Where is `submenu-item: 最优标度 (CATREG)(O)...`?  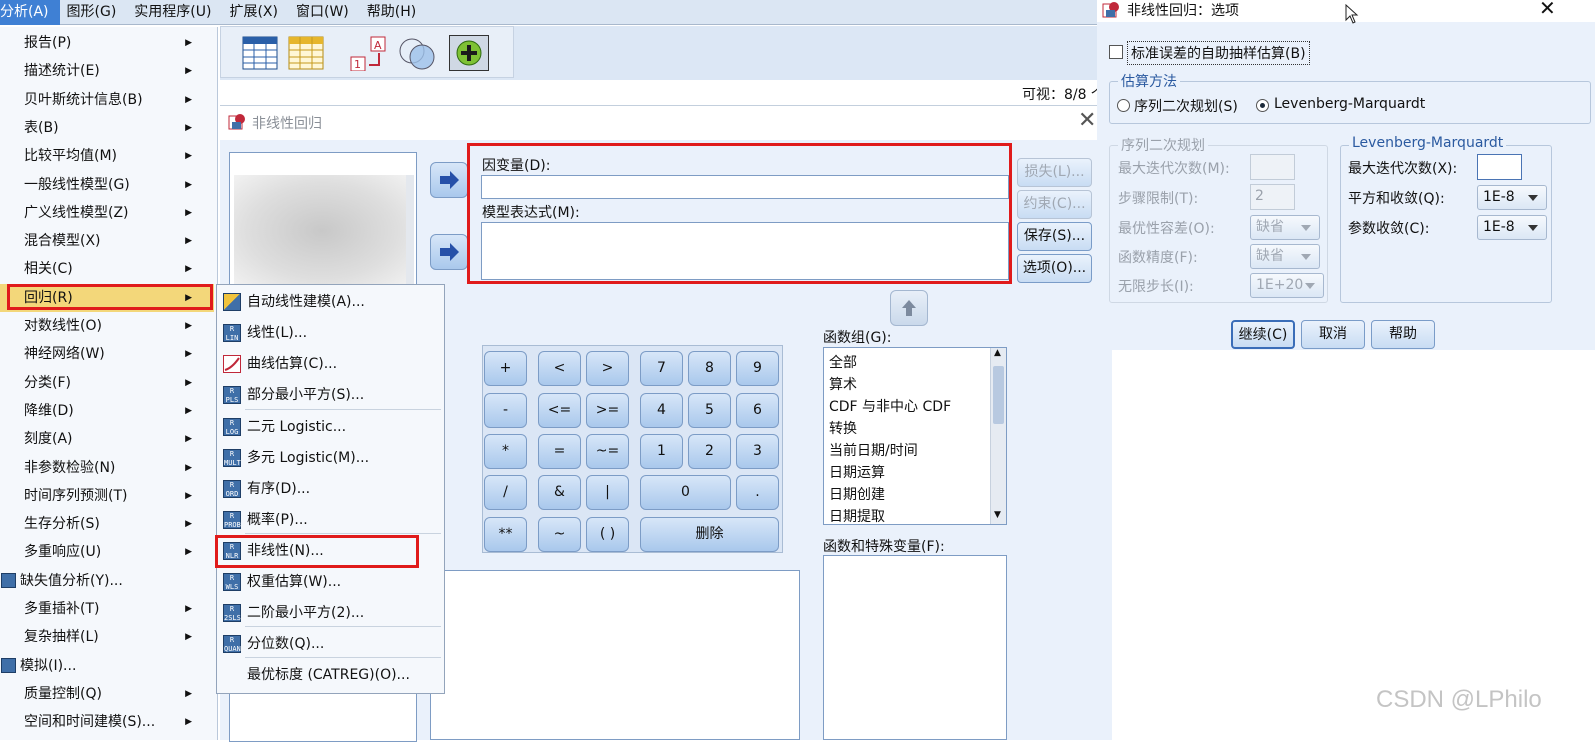 submenu-item: 最优标度 (CATREG)(O)... is located at coordinates (330, 675).